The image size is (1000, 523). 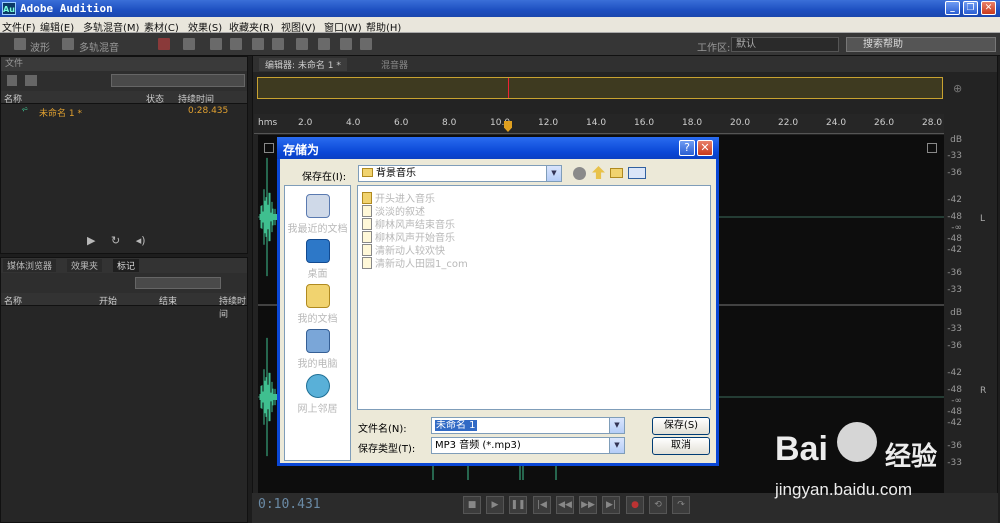 What do you see at coordinates (960, 89) in the screenshot?
I see `zoom-navigator-icon: ⊕` at bounding box center [960, 89].